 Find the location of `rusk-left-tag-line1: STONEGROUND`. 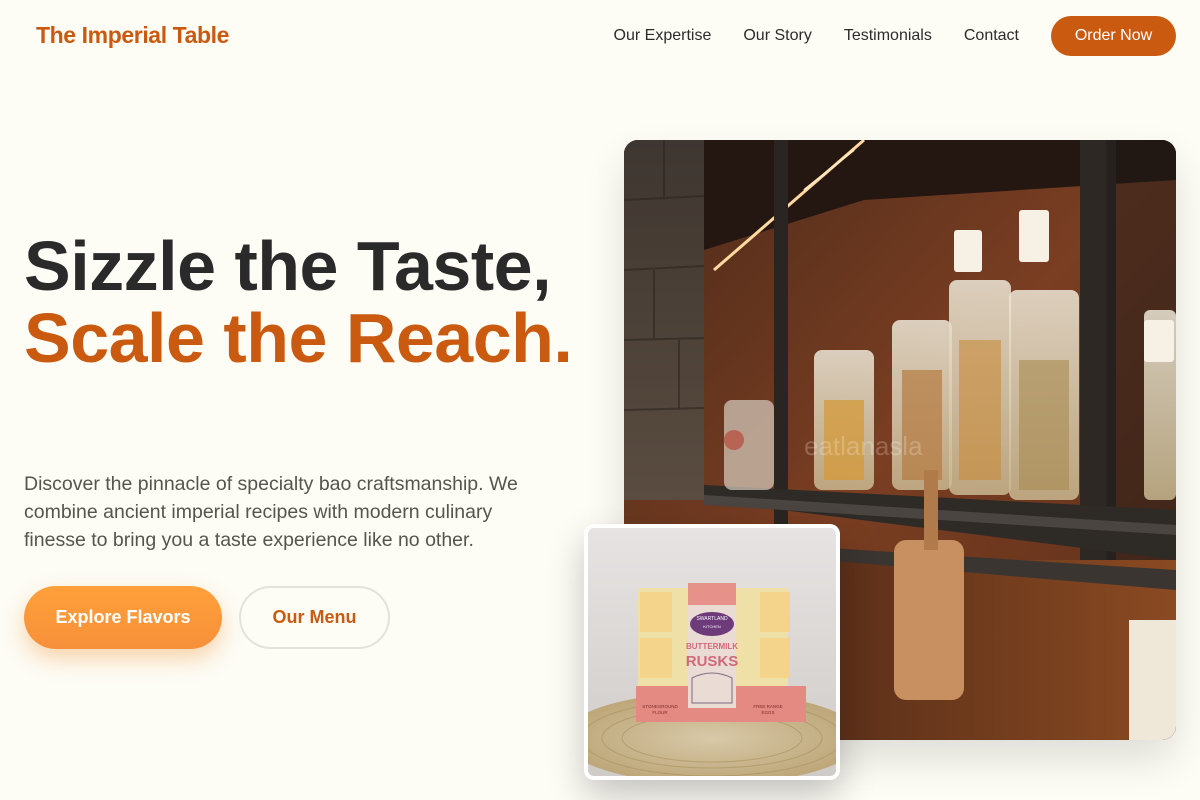

rusk-left-tag-line1: STONEGROUND is located at coordinates (660, 706).